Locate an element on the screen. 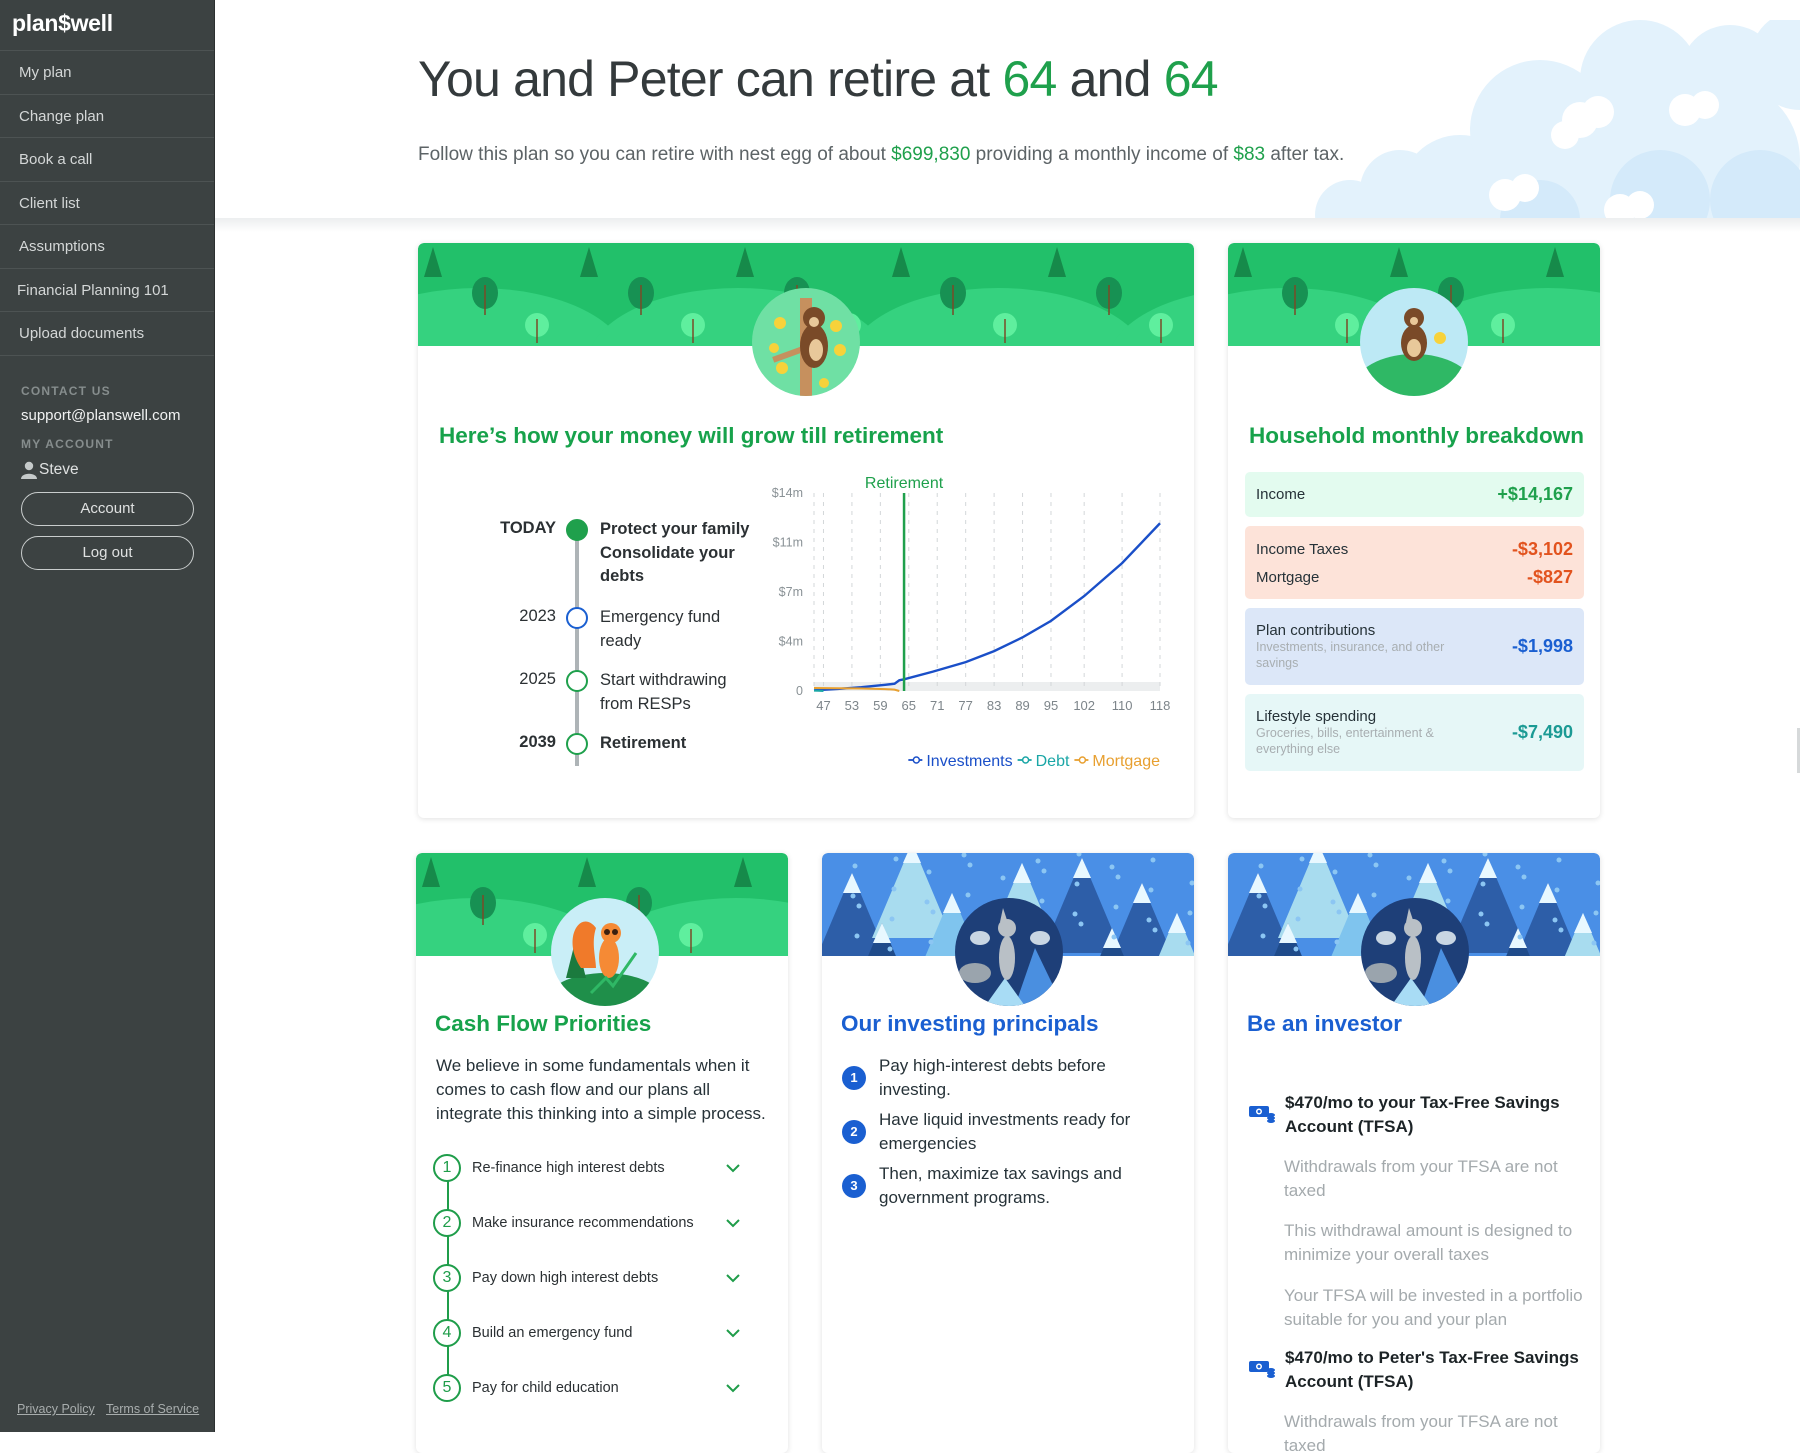 Image resolution: width=1800 pixels, height=1453 pixels. nav-book-a-call: Book a call is located at coordinates (107, 160).